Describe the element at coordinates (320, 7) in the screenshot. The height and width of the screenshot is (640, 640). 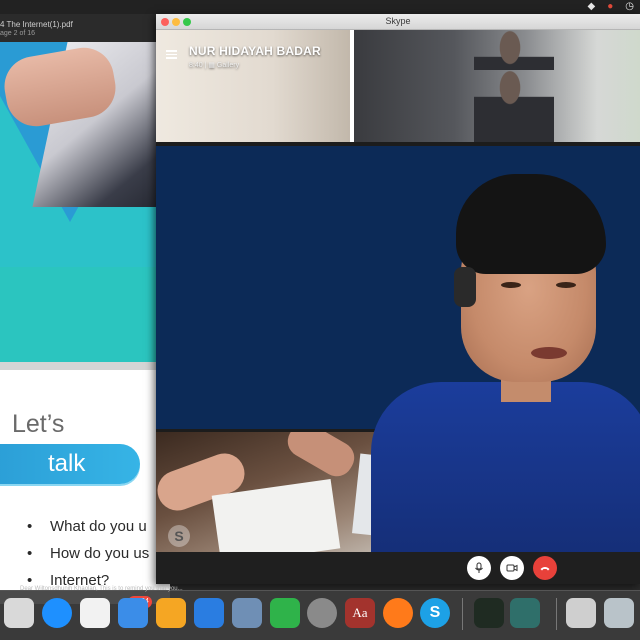
I see `menu-bar: ◆ ● ◷` at that location.